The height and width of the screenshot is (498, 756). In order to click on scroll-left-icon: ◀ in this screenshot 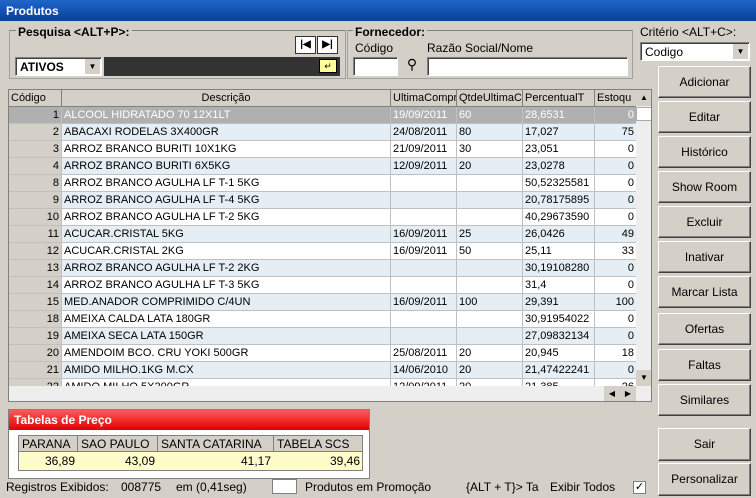, I will do `click(612, 393)`.